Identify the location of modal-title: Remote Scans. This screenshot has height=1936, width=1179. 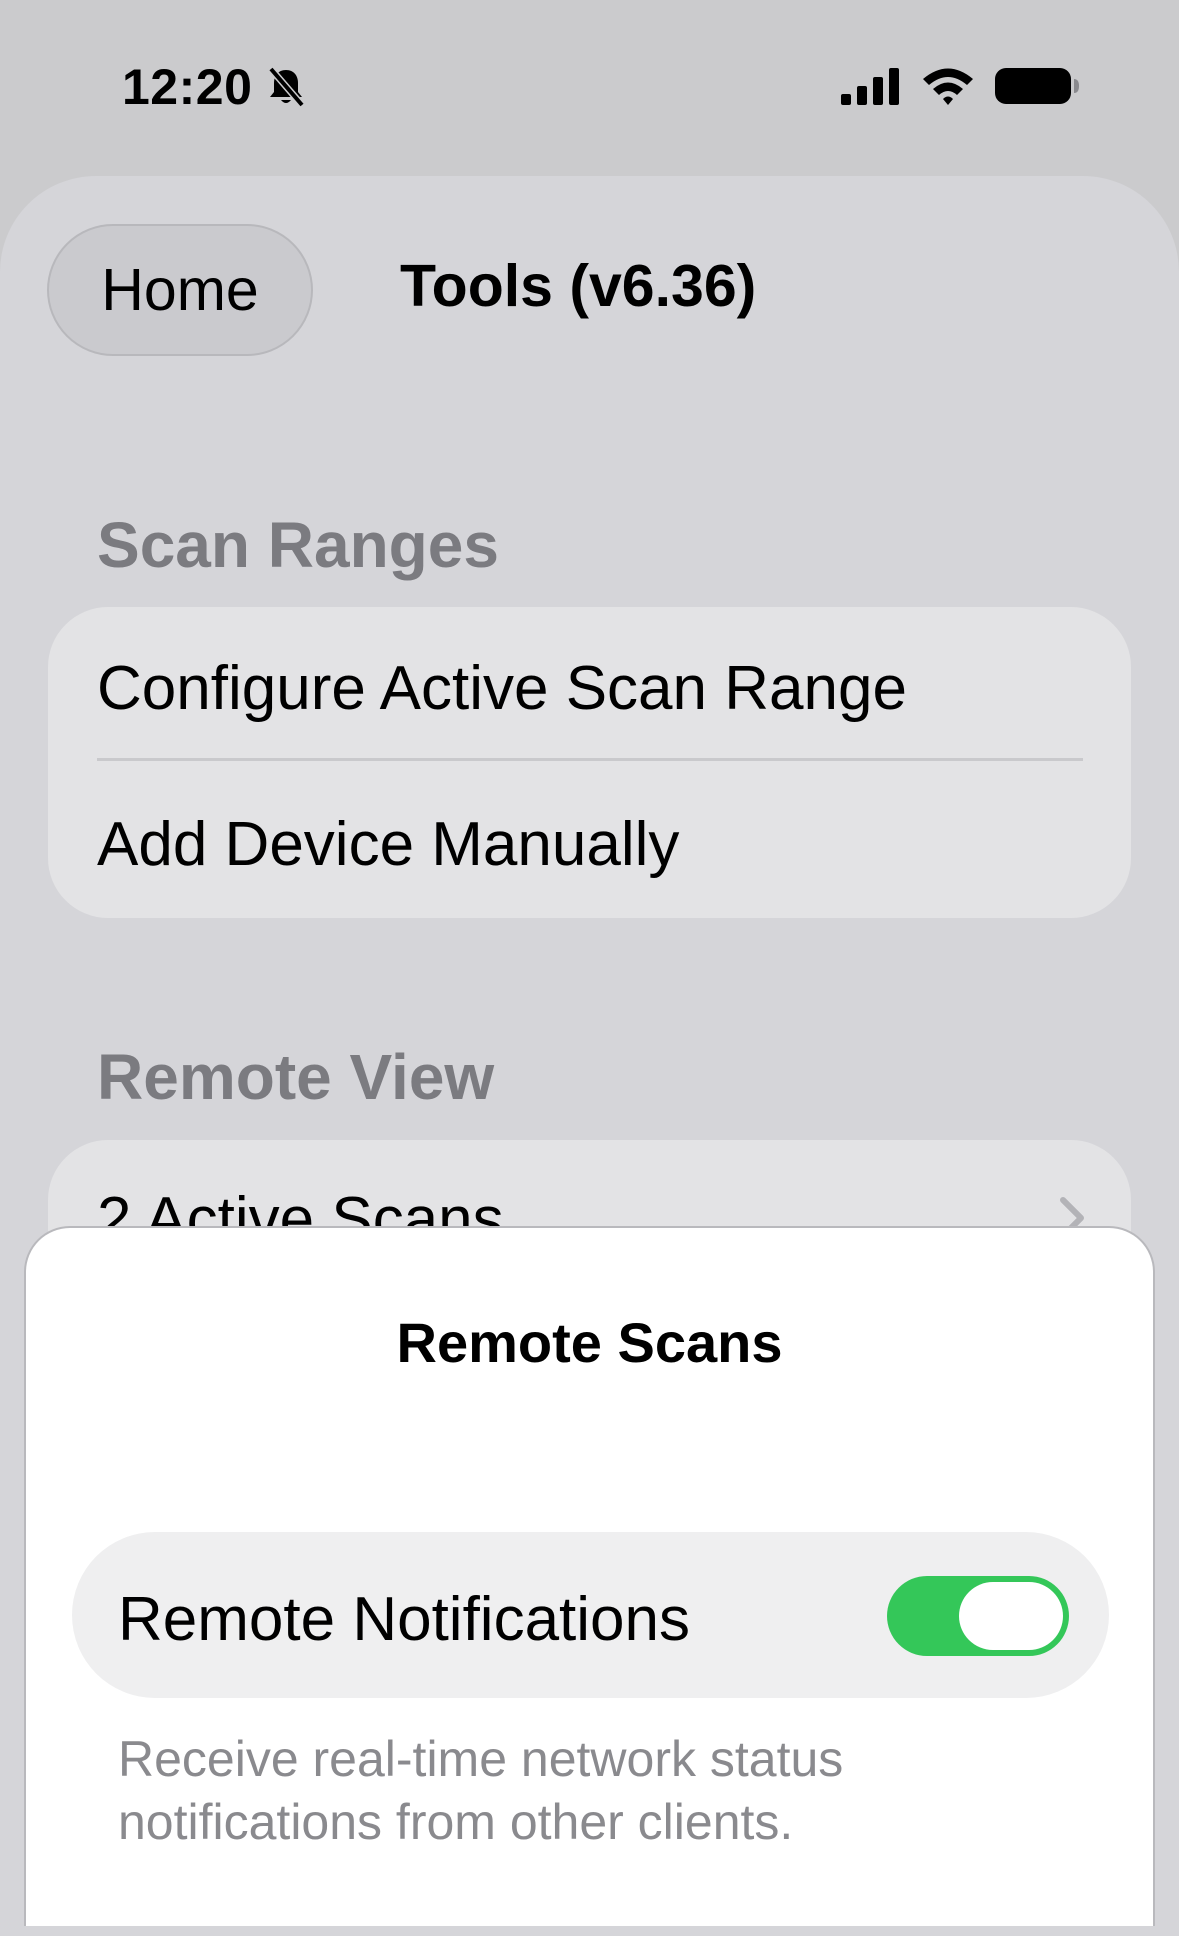
(589, 1342).